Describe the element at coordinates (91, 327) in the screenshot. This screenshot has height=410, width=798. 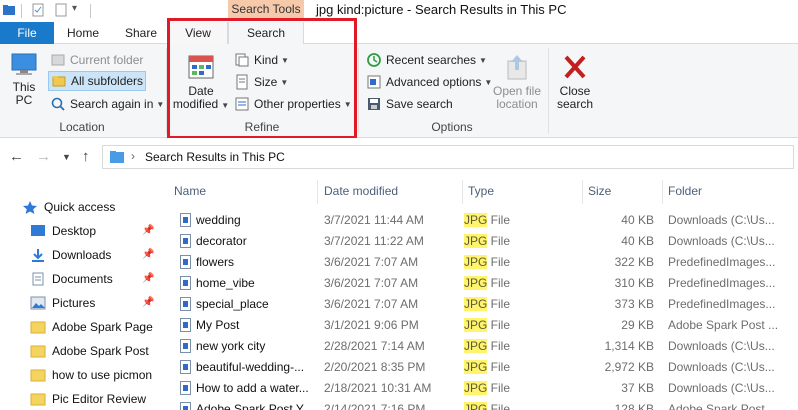
I see `nav-item-adobe-spark-page: Adobe Spark Page` at that location.